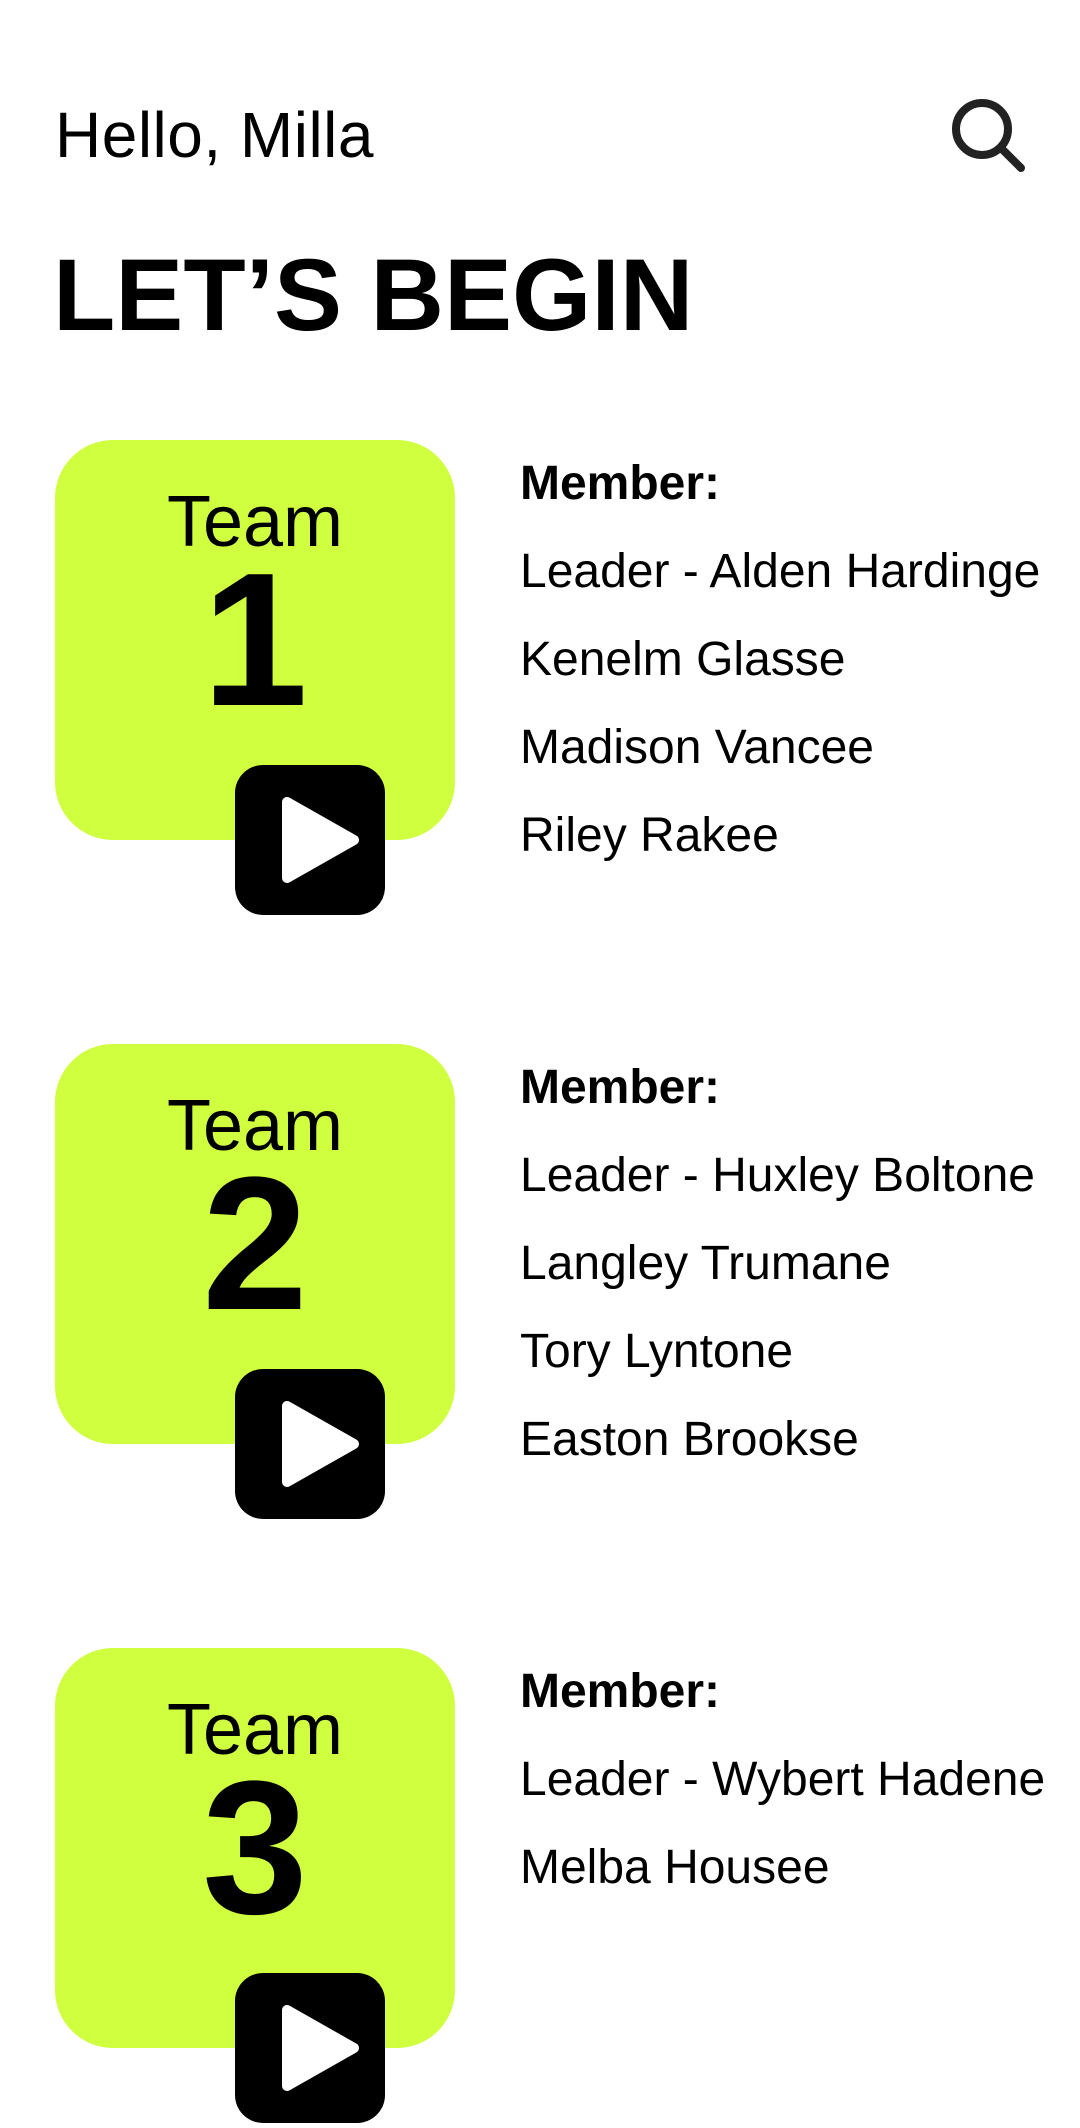  I want to click on team-number: 3, so click(255, 1848).